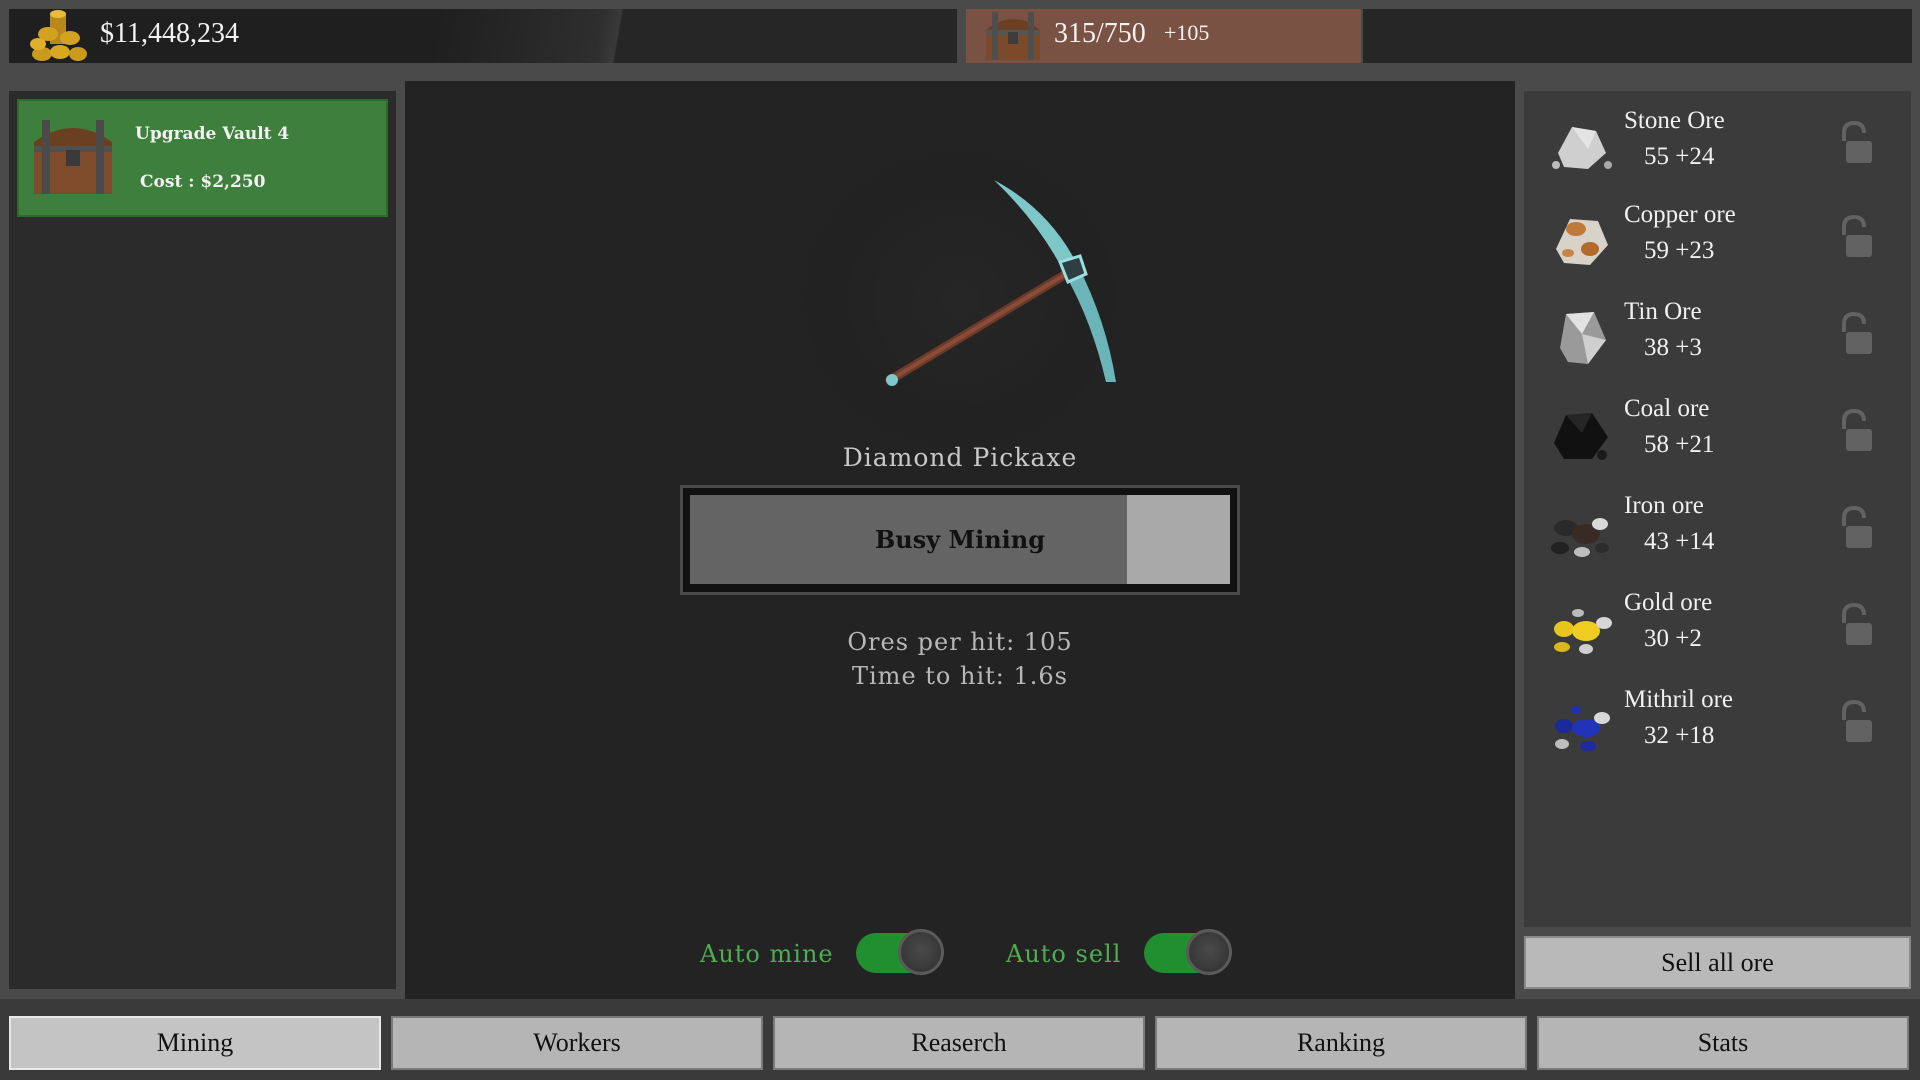  What do you see at coordinates (169, 33) in the screenshot?
I see `money-value: $11,448,234` at bounding box center [169, 33].